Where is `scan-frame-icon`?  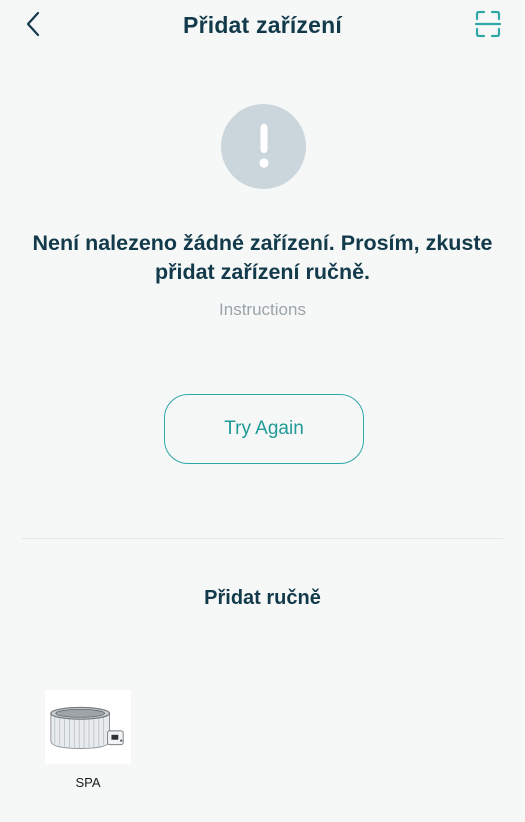 scan-frame-icon is located at coordinates (488, 24).